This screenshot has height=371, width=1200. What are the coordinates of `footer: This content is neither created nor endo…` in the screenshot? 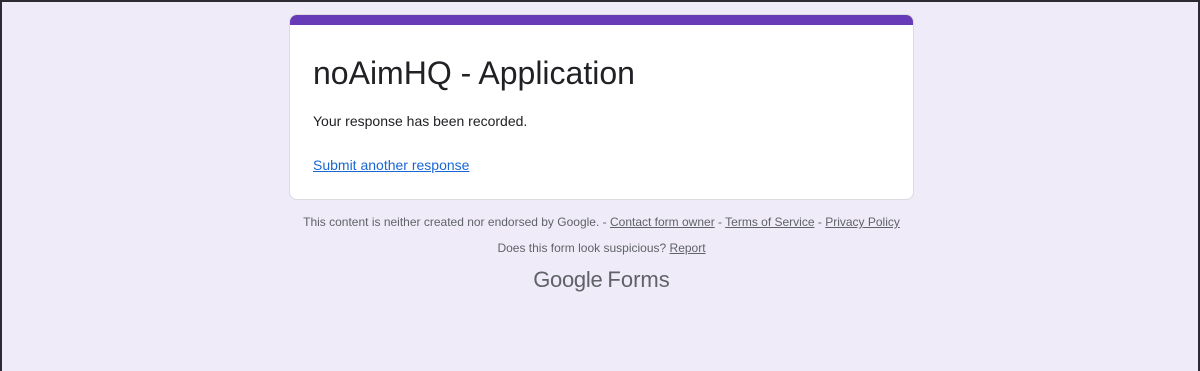 It's located at (601, 253).